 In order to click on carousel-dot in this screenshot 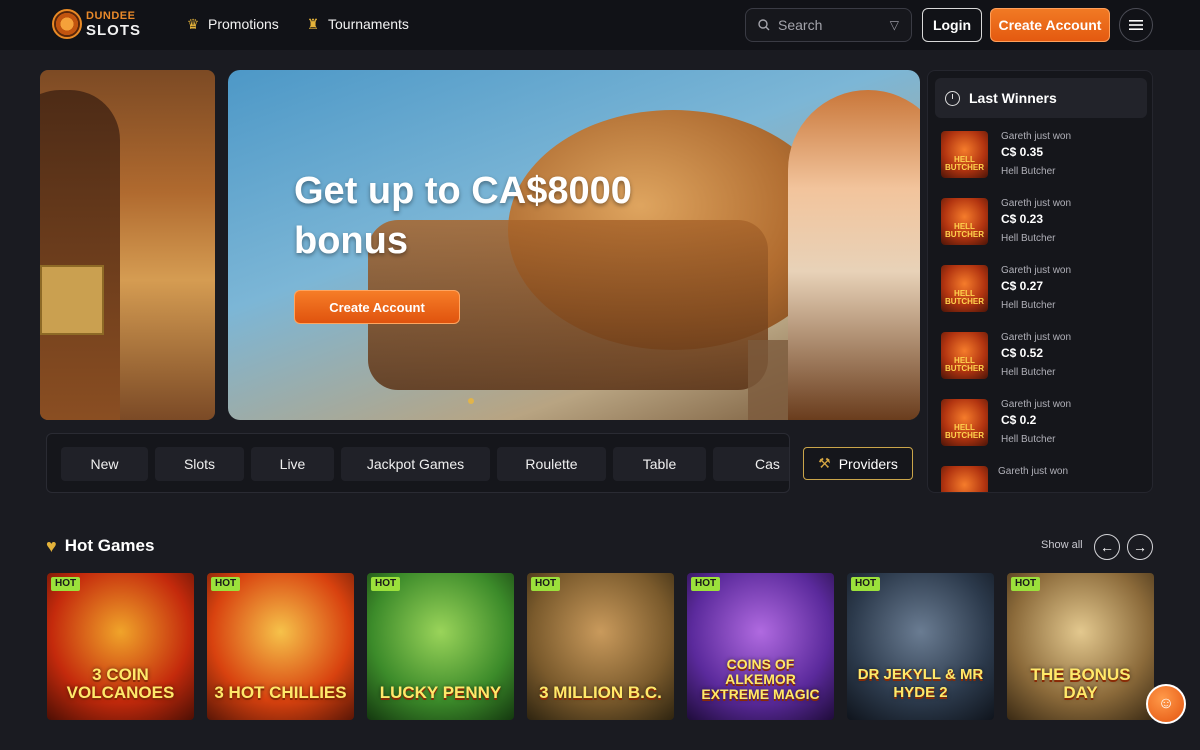, I will do `click(471, 401)`.